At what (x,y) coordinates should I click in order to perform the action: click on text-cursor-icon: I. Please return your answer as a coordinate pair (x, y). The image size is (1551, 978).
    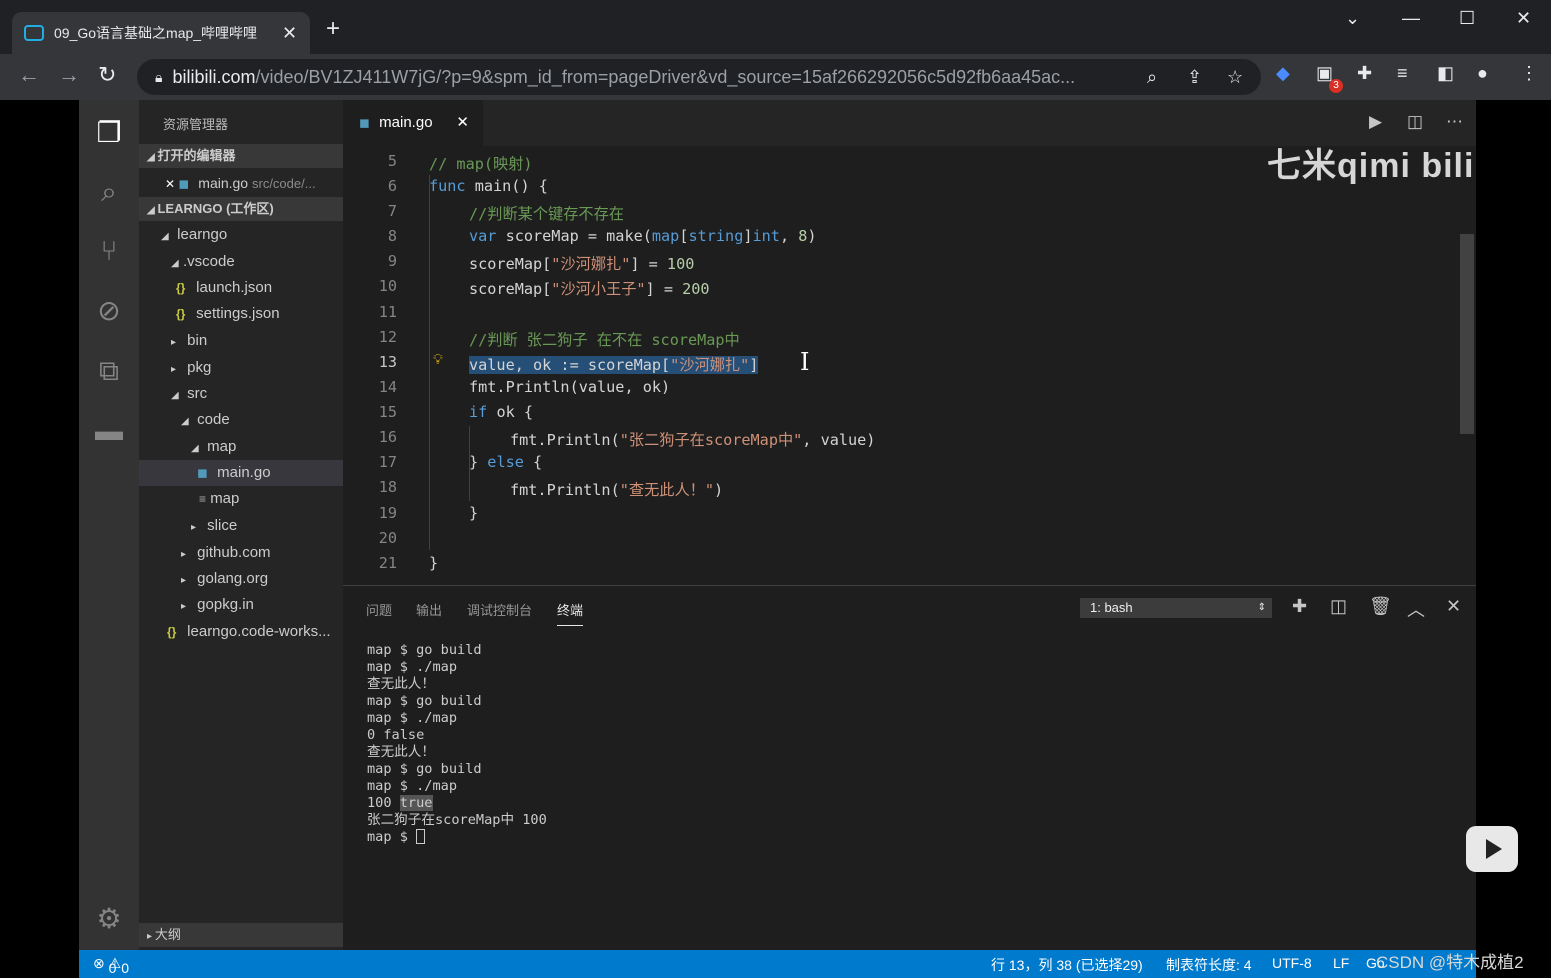
    Looking at the image, I should click on (805, 362).